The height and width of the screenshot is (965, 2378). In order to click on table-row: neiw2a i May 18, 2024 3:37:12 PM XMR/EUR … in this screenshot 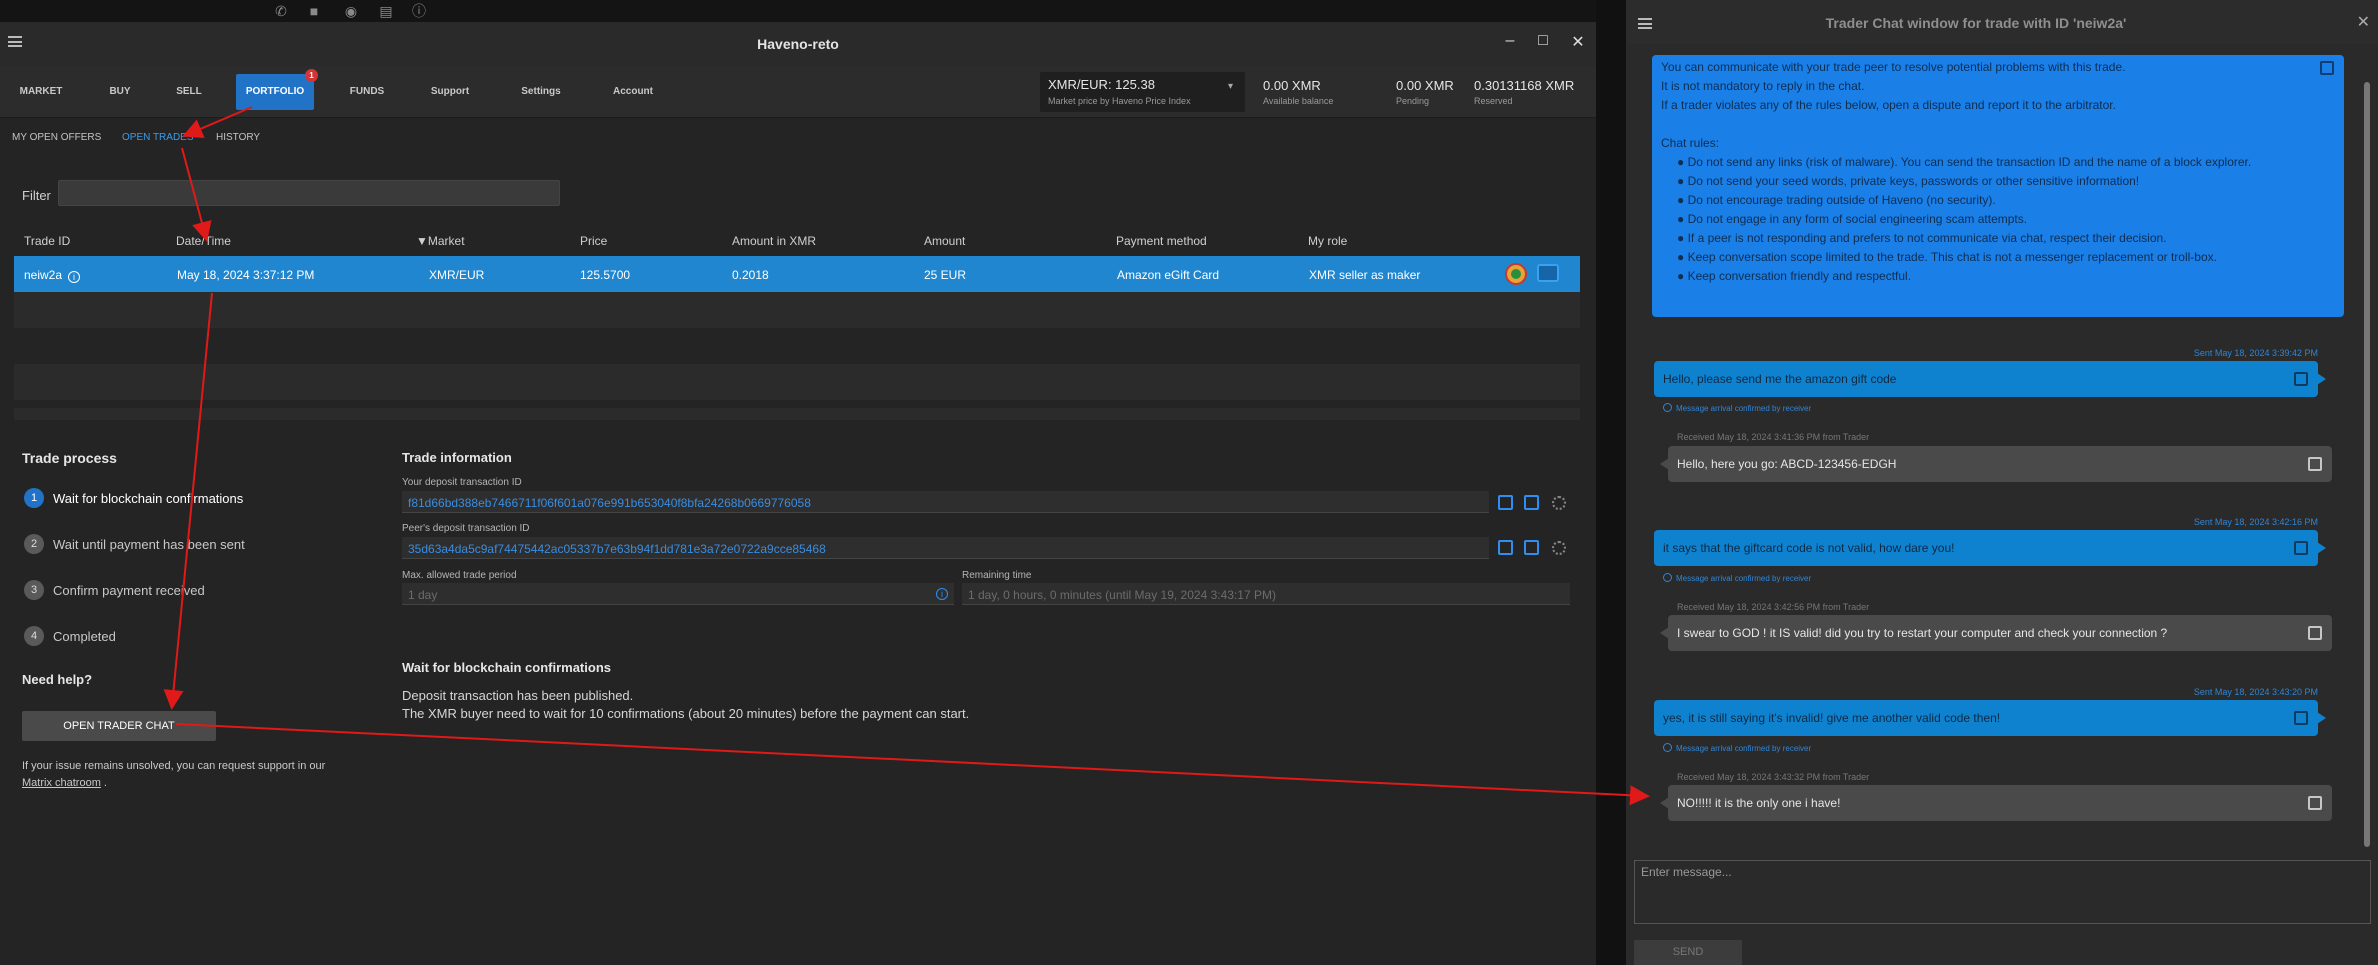, I will do `click(797, 274)`.